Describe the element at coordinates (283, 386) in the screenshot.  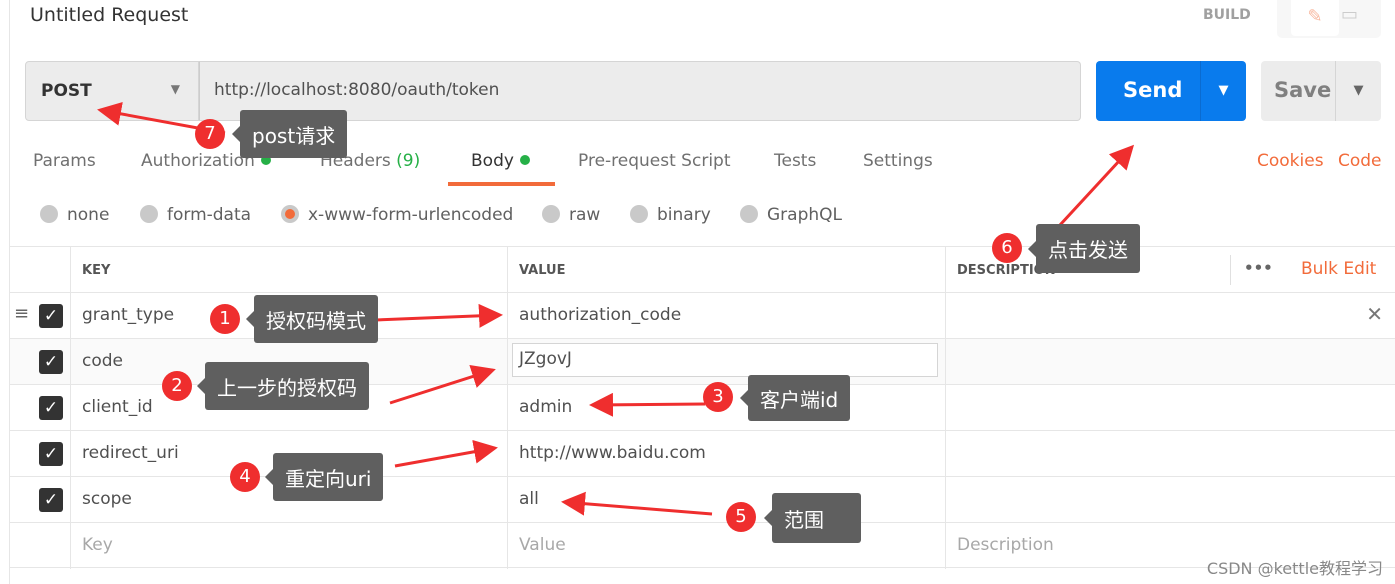
I see `annotation-2: 上一步的授权码` at that location.